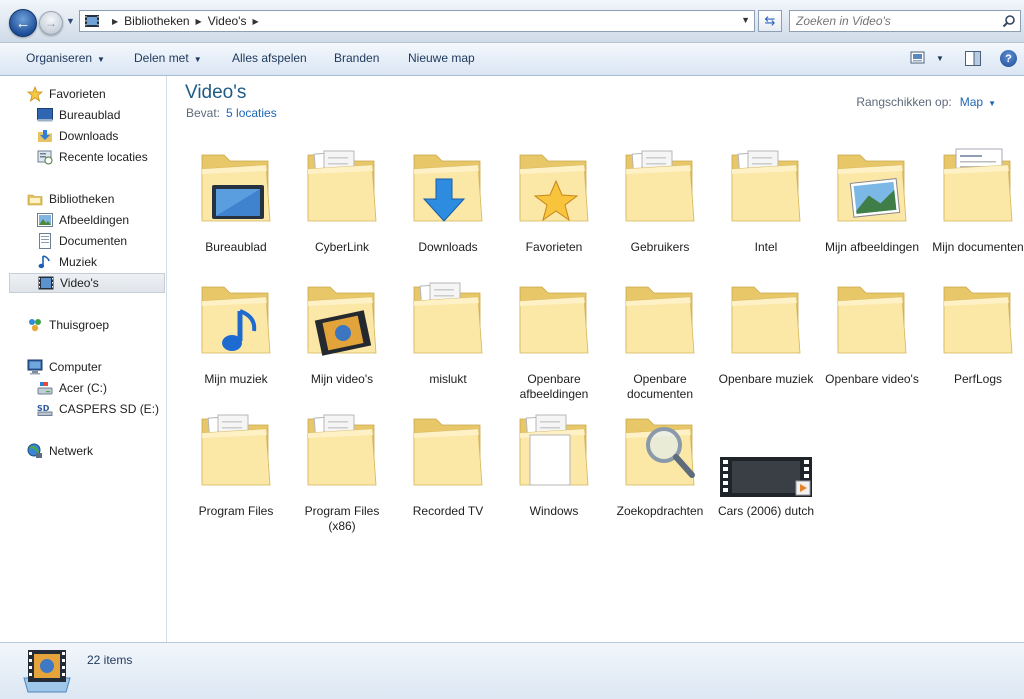 This screenshot has height=699, width=1024. What do you see at coordinates (872, 379) in the screenshot?
I see `item-label: Openbare video's` at bounding box center [872, 379].